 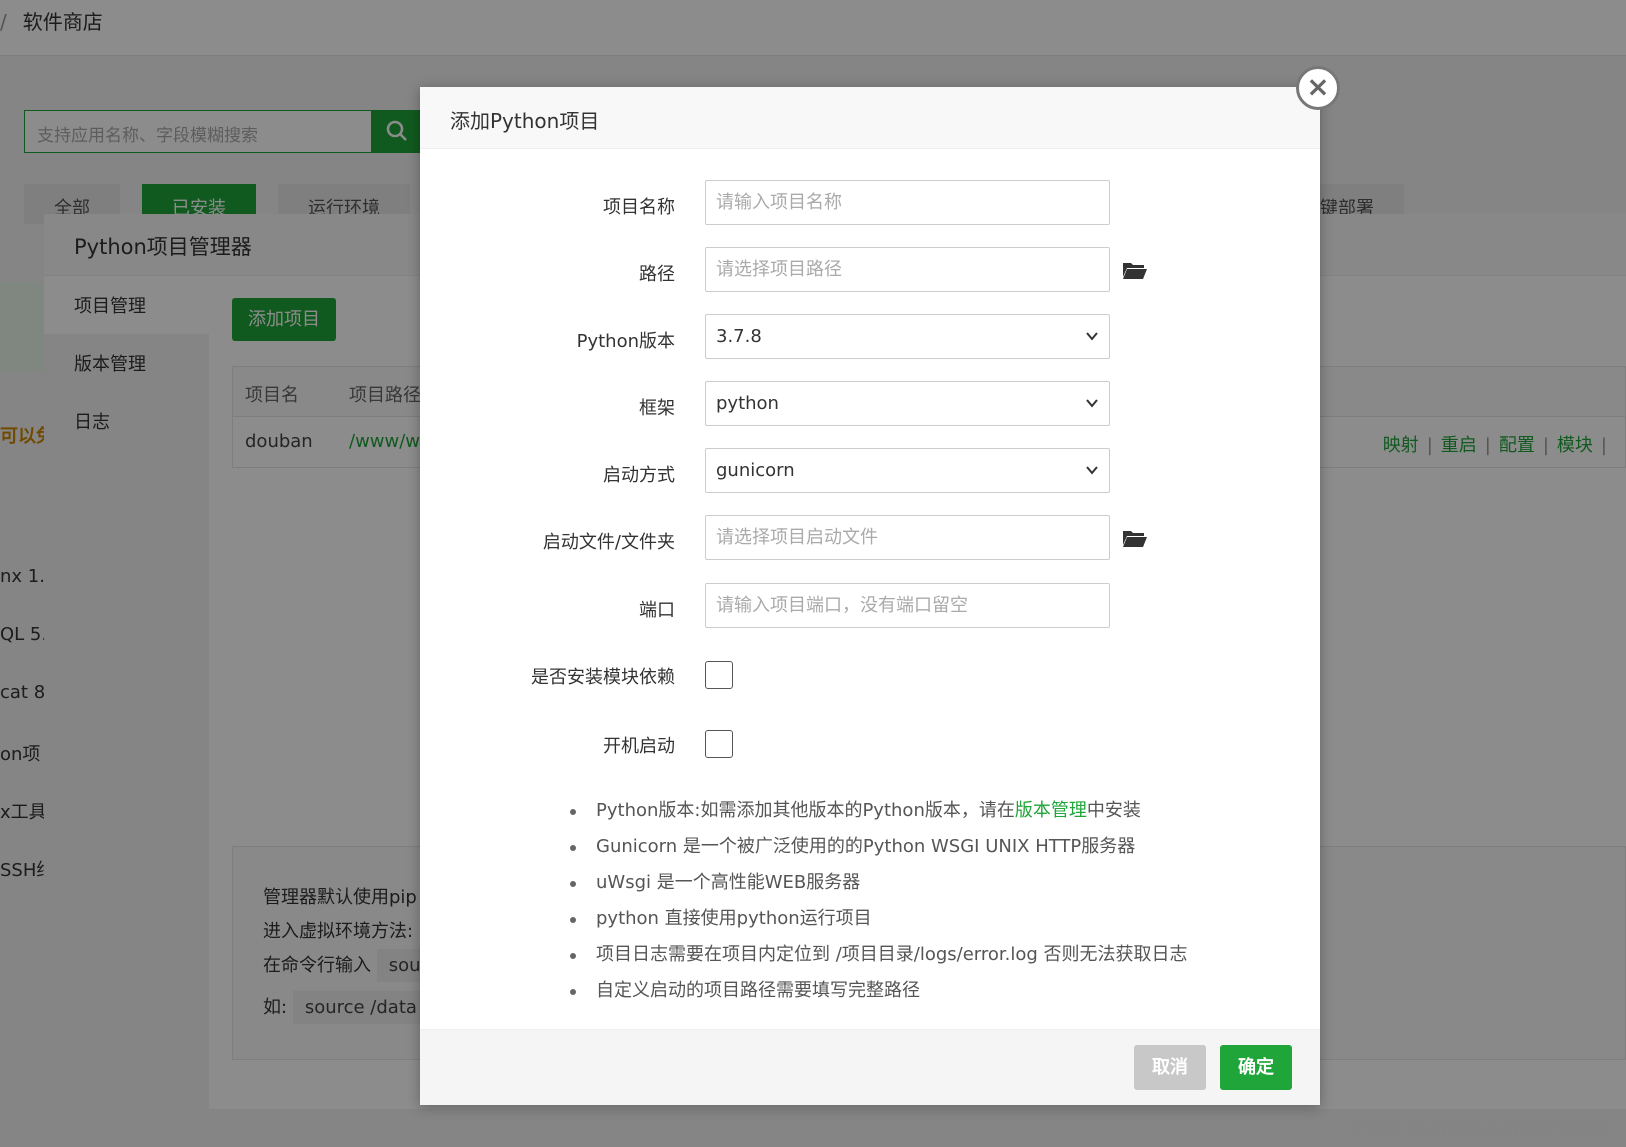 I want to click on dialog-header: 添加Python项目, so click(x=870, y=118).